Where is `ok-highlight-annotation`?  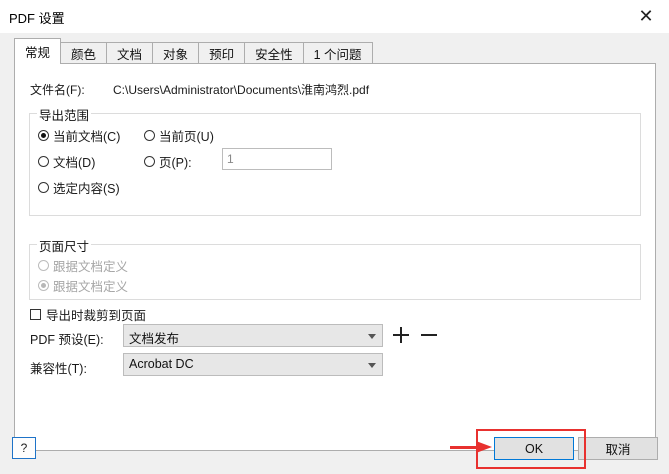 ok-highlight-annotation is located at coordinates (531, 449).